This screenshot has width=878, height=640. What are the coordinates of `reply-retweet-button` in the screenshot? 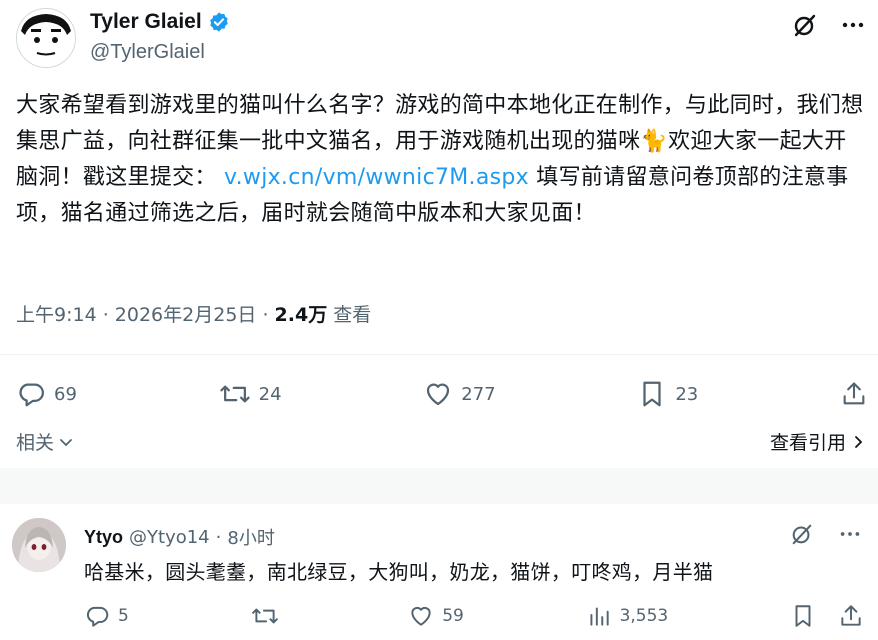 It's located at (269, 616).